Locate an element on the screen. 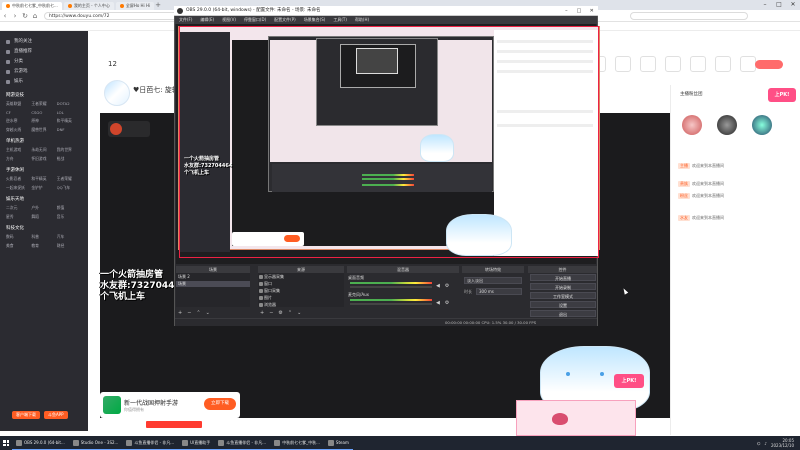  task-icon is located at coordinates (648, 64).